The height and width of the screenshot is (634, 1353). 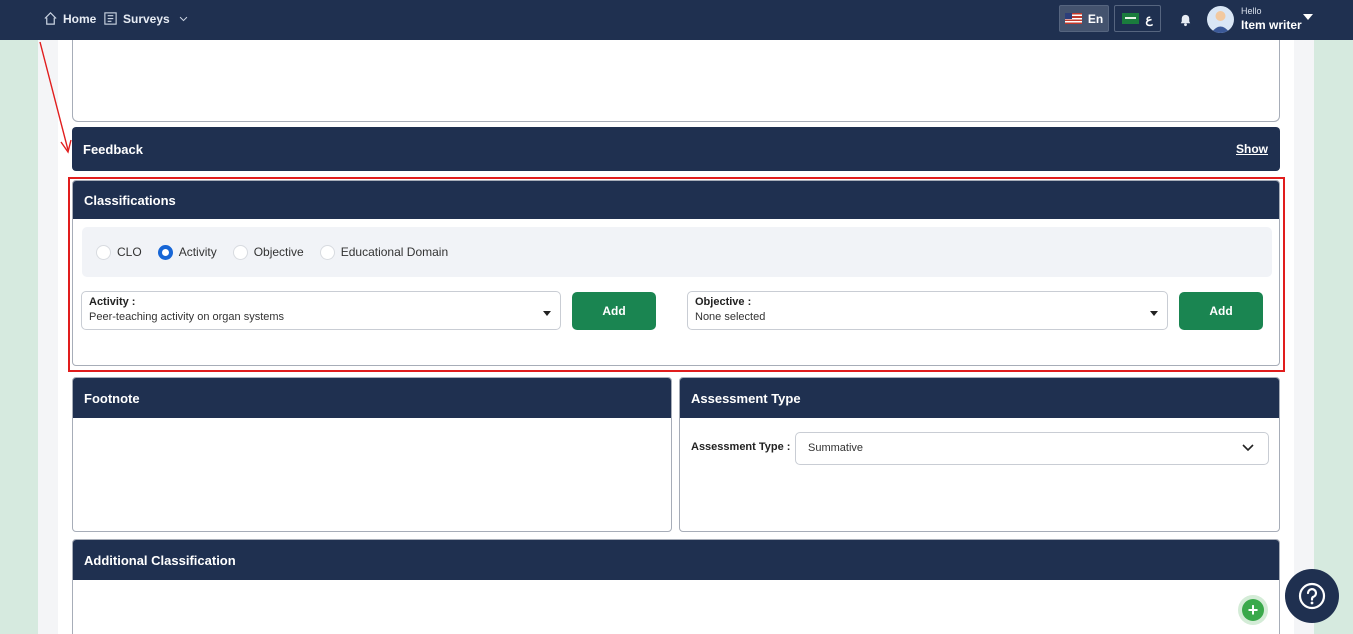 What do you see at coordinates (372, 398) in the screenshot?
I see `footnote-header: Footnote` at bounding box center [372, 398].